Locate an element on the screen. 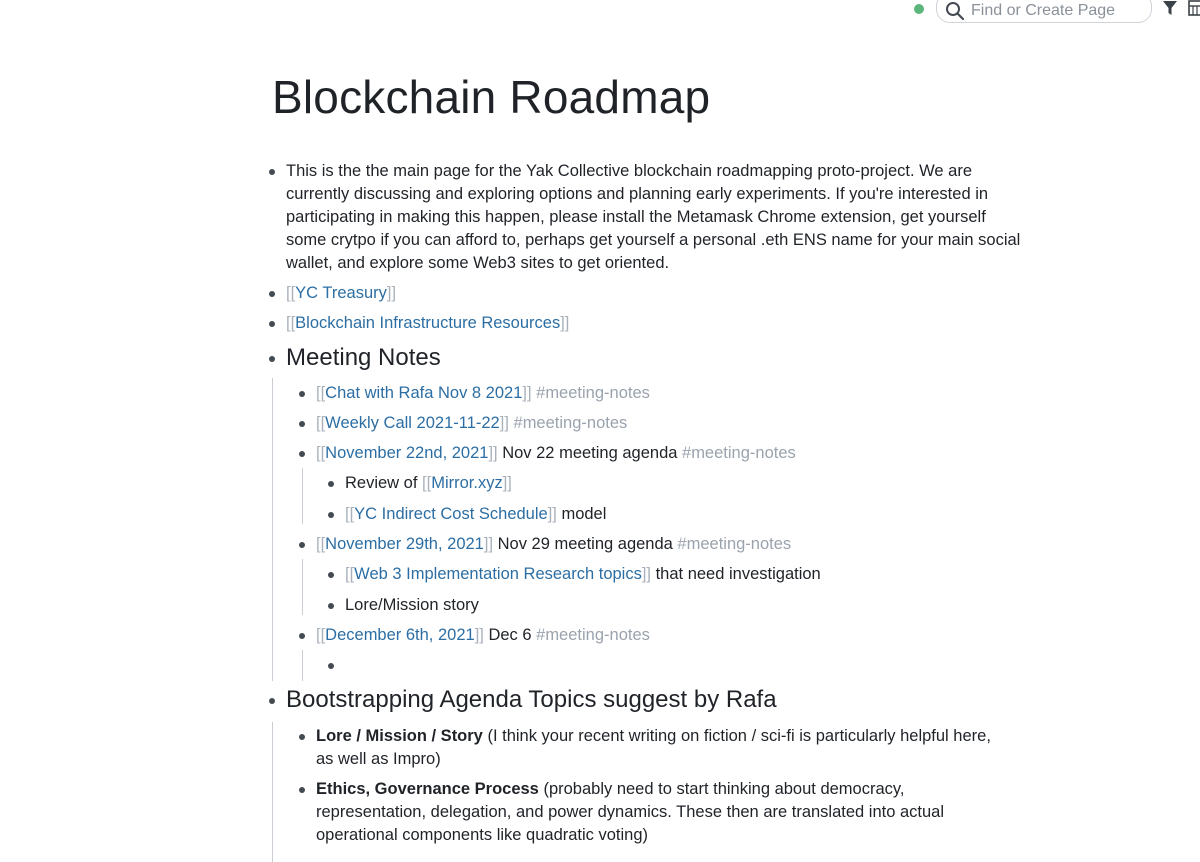 This screenshot has height=862, width=1200. filter-icon is located at coordinates (1170, 8).